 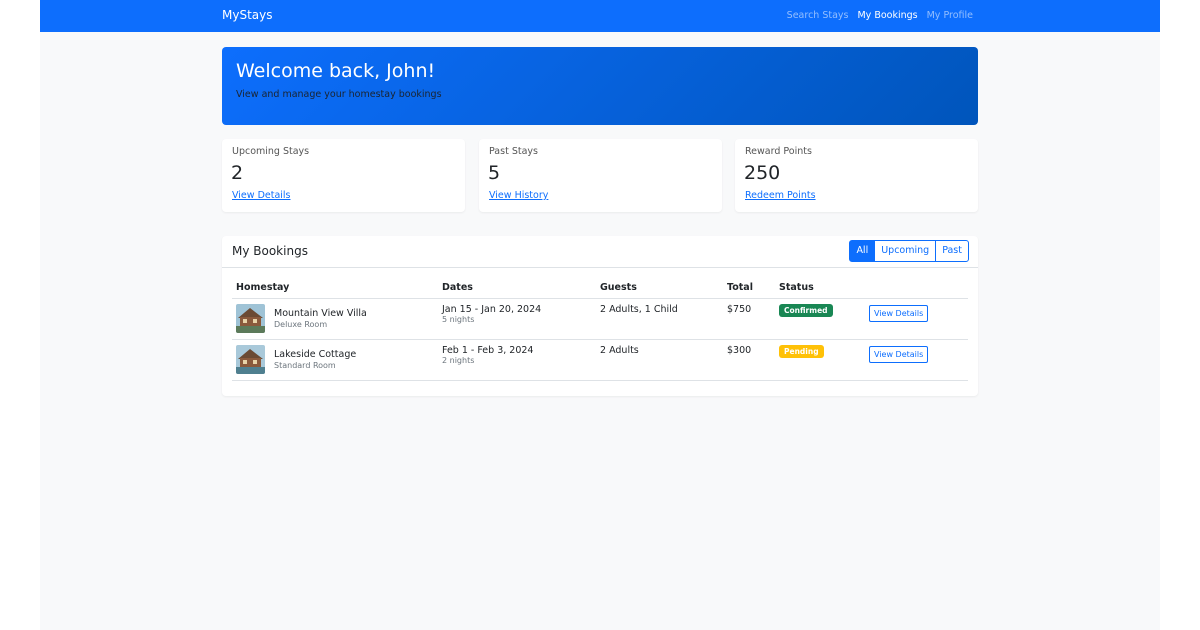 I want to click on stat-label: Reward Points, so click(x=778, y=151).